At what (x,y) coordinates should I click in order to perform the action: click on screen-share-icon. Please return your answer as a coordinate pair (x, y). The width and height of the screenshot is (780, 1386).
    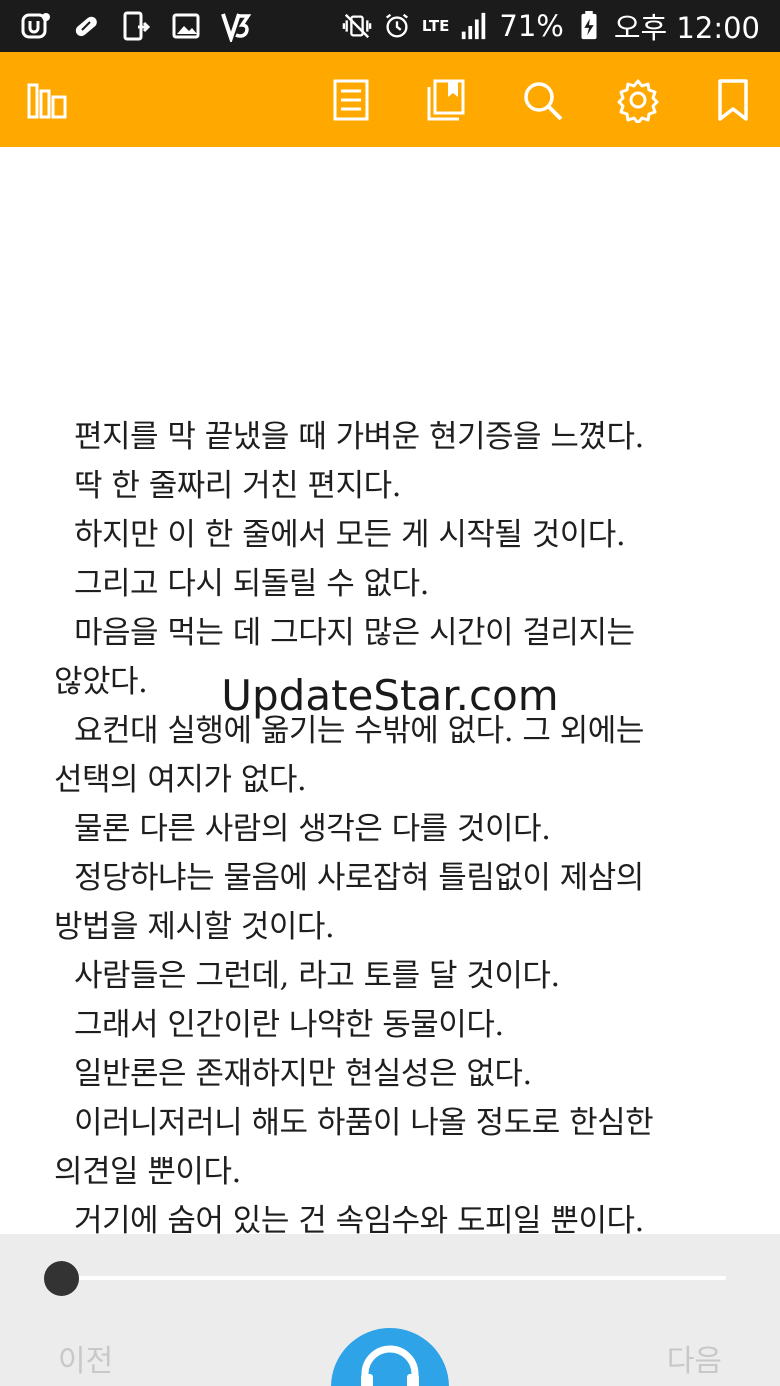
    Looking at the image, I should click on (137, 26).